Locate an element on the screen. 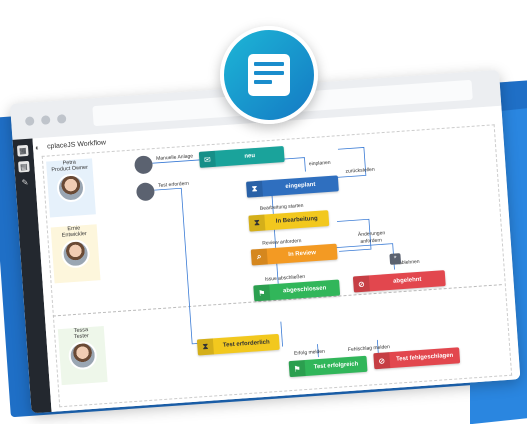 The width and height of the screenshot is (527, 424). search-icon: ⌕ is located at coordinates (259, 257).